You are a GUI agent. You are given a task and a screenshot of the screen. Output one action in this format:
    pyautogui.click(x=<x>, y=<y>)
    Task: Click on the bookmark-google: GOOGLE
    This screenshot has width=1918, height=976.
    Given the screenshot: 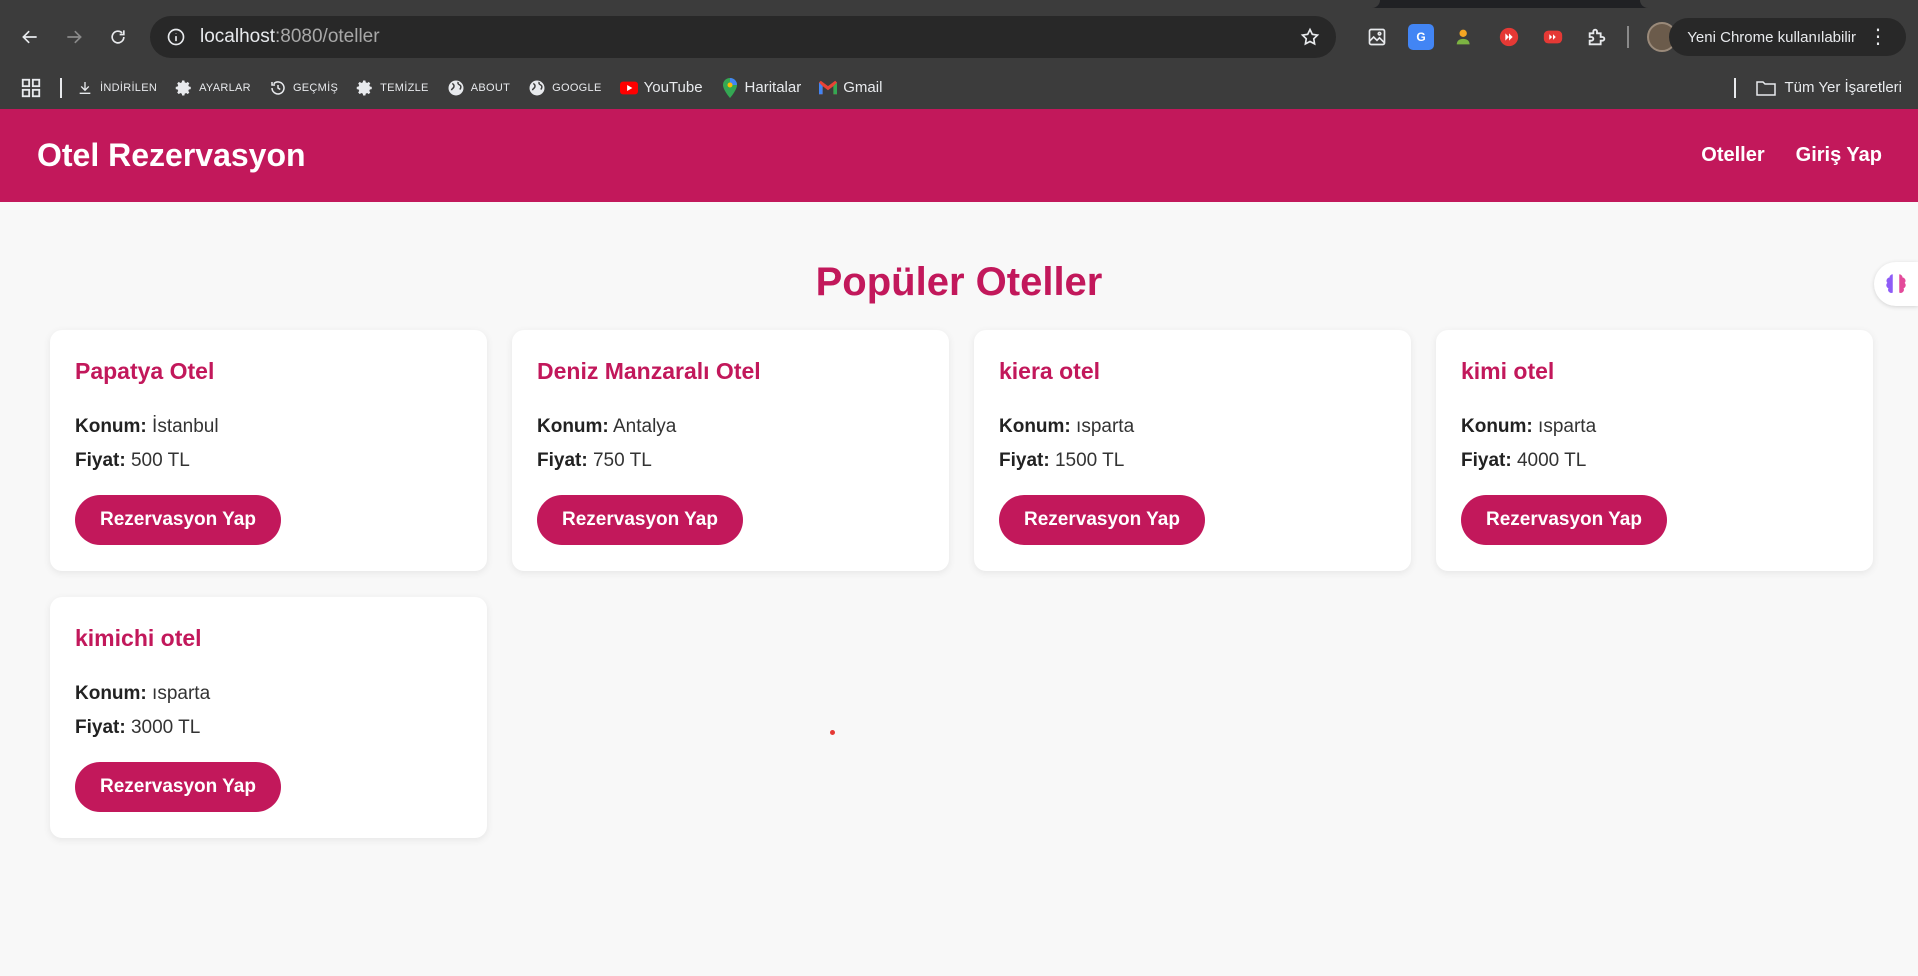 What is the action you would take?
    pyautogui.click(x=564, y=88)
    